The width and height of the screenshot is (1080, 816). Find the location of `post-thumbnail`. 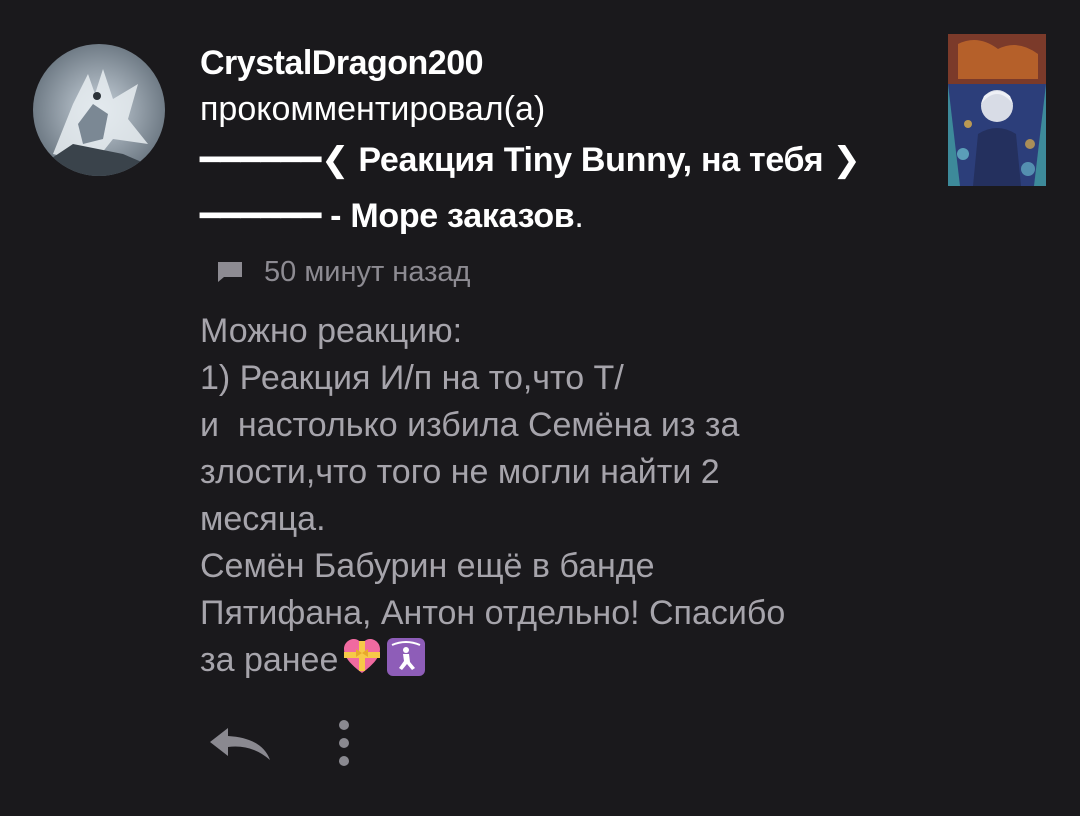

post-thumbnail is located at coordinates (997, 110).